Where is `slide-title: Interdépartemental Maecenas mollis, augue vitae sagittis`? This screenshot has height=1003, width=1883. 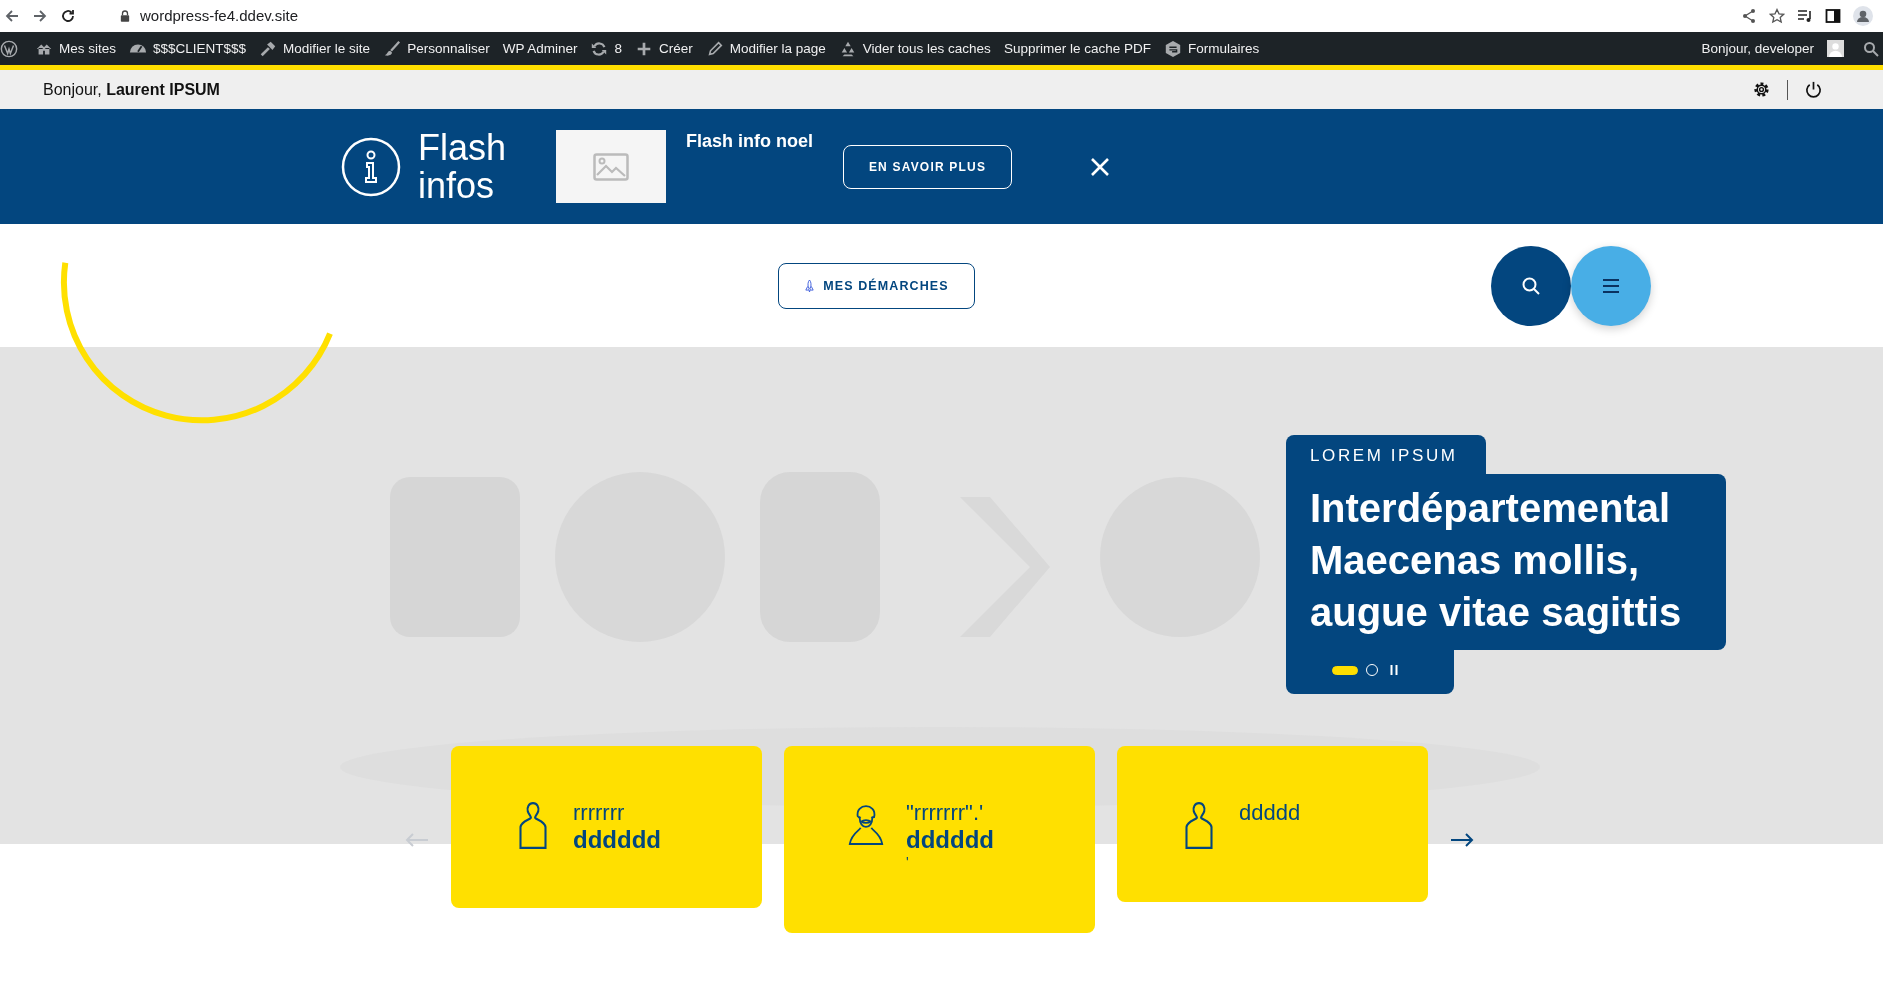 slide-title: Interdépartemental Maecenas mollis, augue vitae sagittis is located at coordinates (1506, 562).